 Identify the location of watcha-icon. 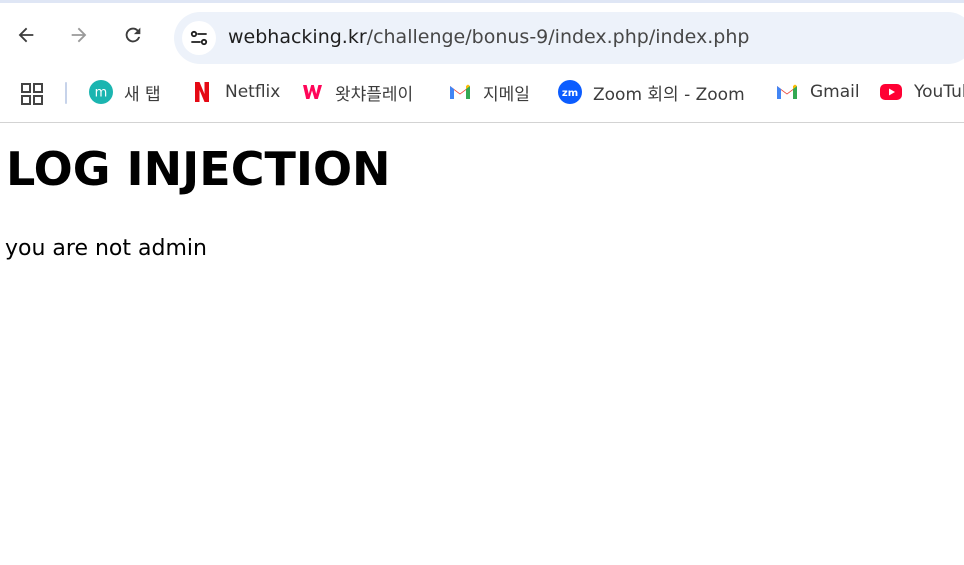
(312, 92).